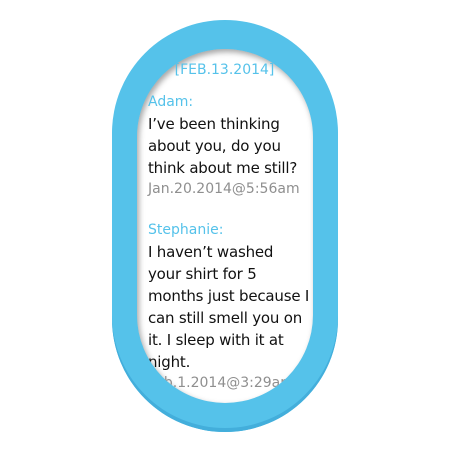  Describe the element at coordinates (171, 102) in the screenshot. I see `message-sender: Adam:` at that location.